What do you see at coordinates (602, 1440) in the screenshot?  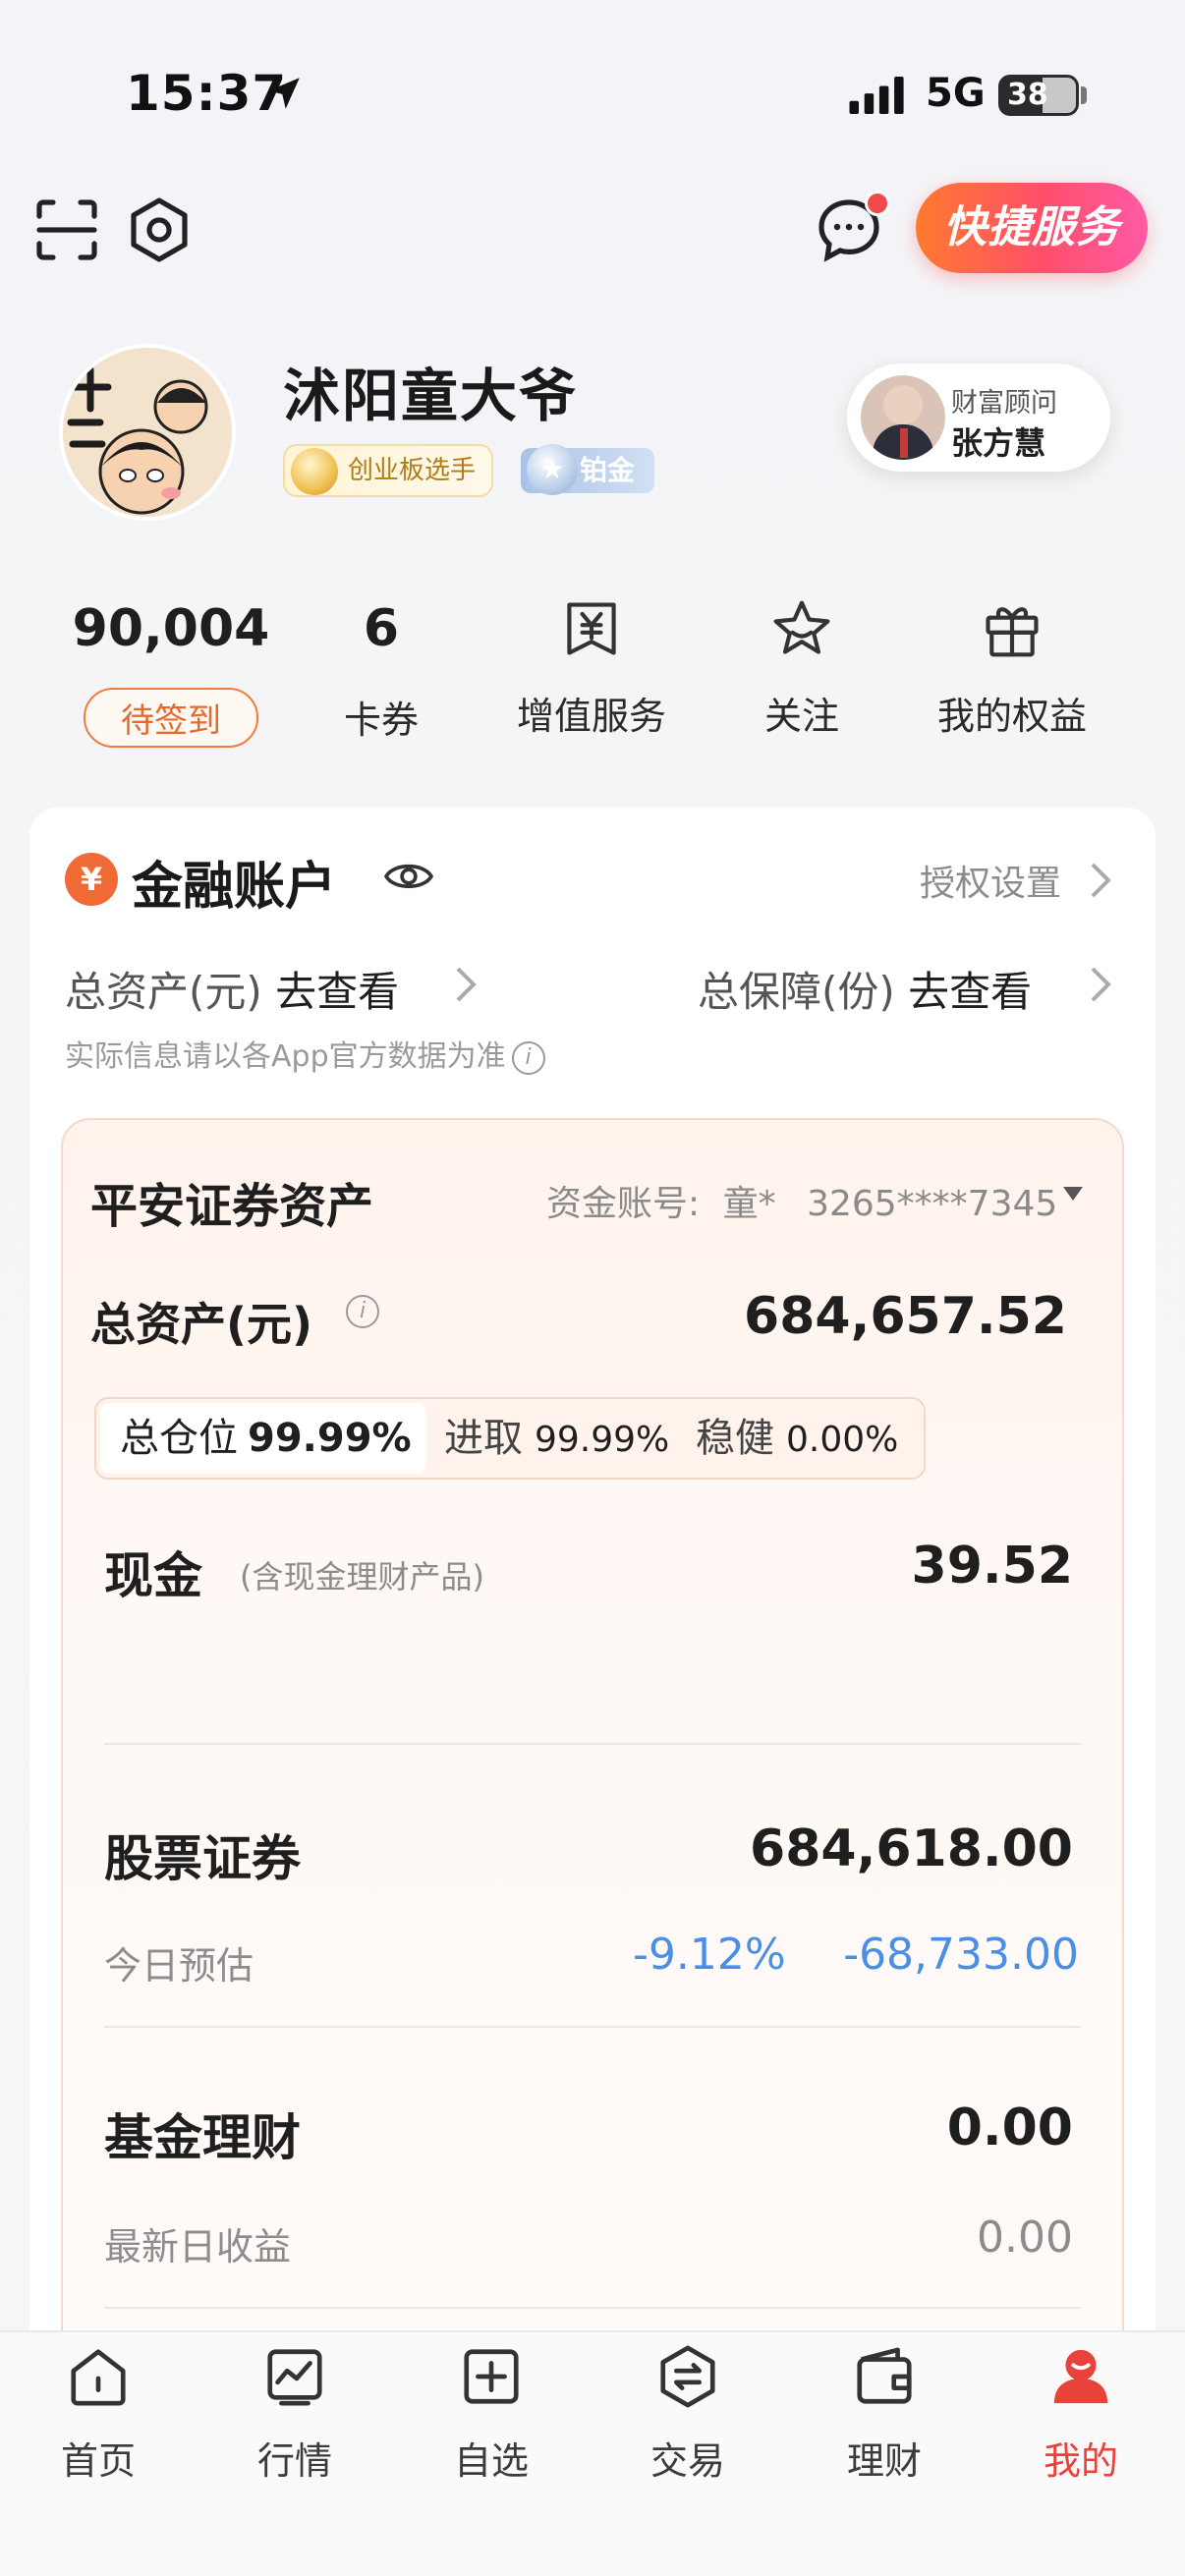 I see `aggressive-value: 99.99%` at bounding box center [602, 1440].